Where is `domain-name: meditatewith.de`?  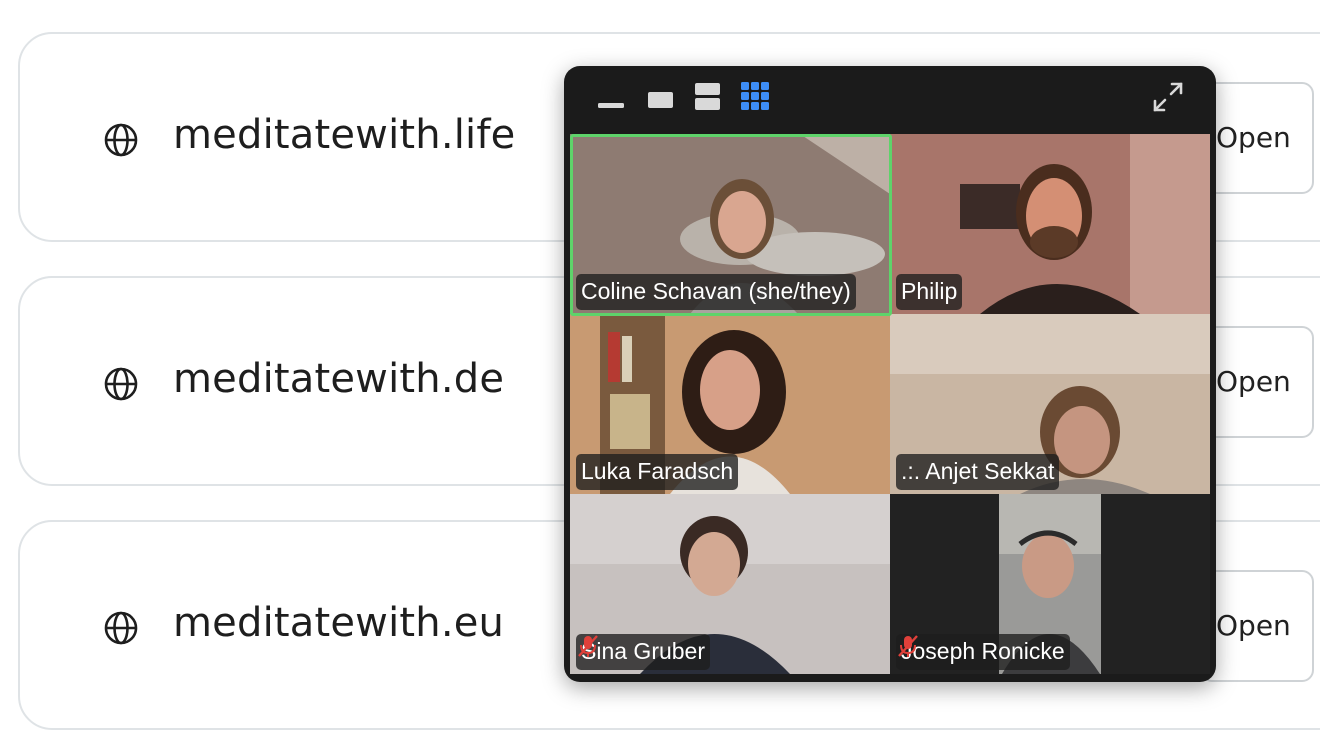
domain-name: meditatewith.de is located at coordinates (339, 379).